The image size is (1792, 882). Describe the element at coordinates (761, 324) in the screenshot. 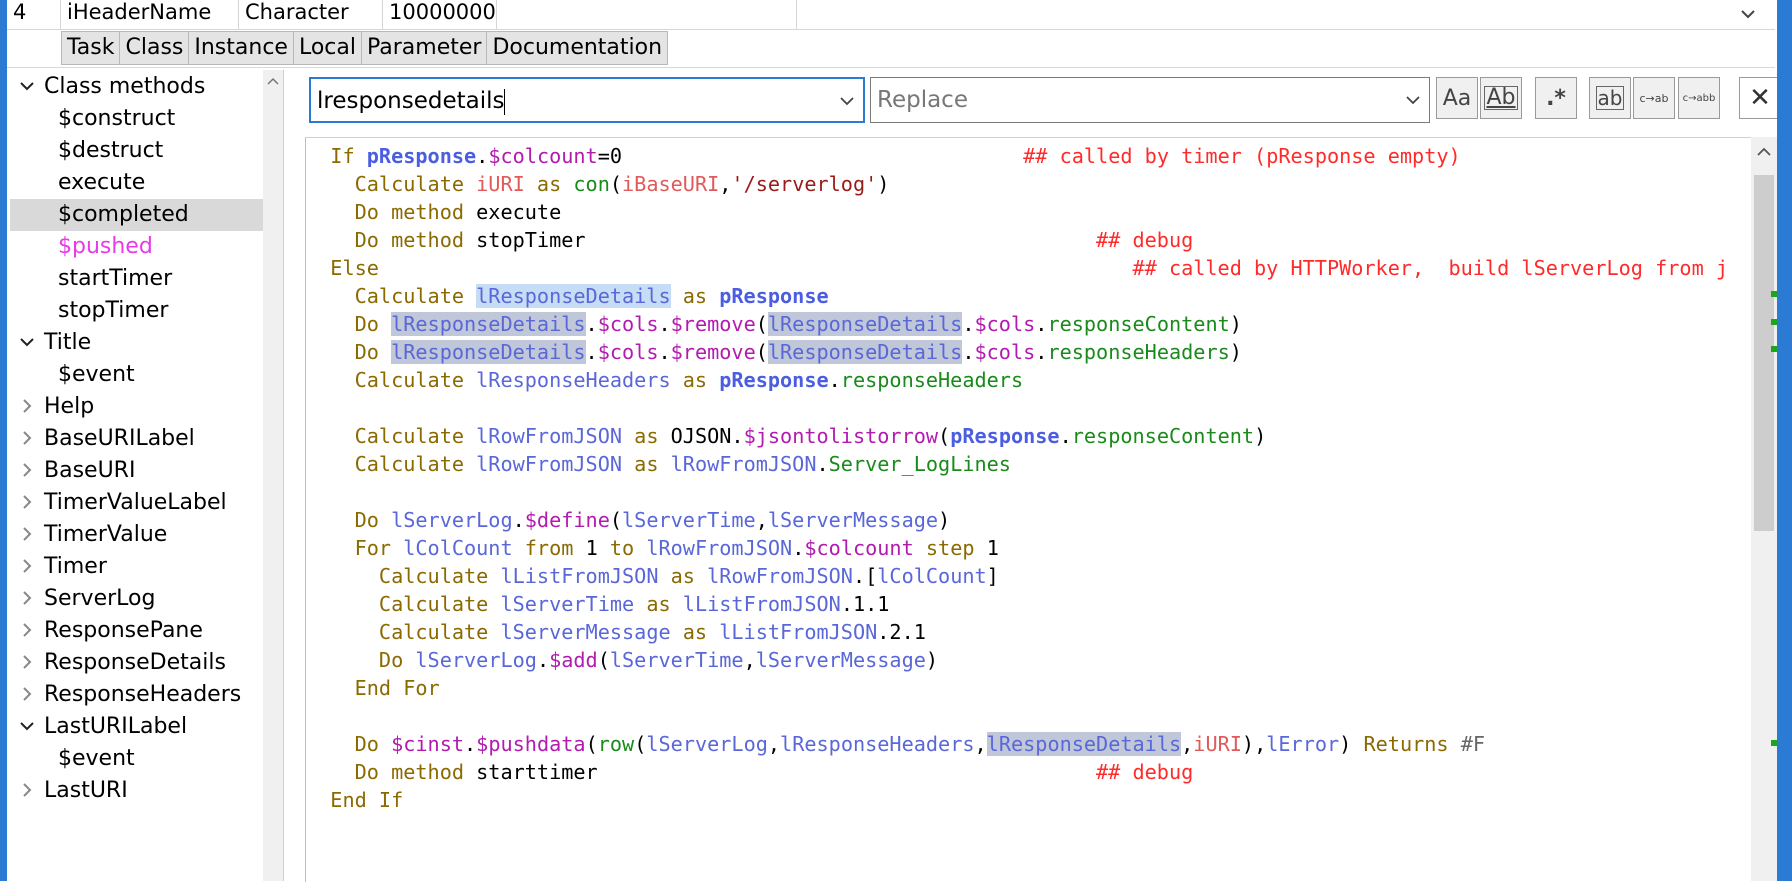

I see `code-token: (` at that location.